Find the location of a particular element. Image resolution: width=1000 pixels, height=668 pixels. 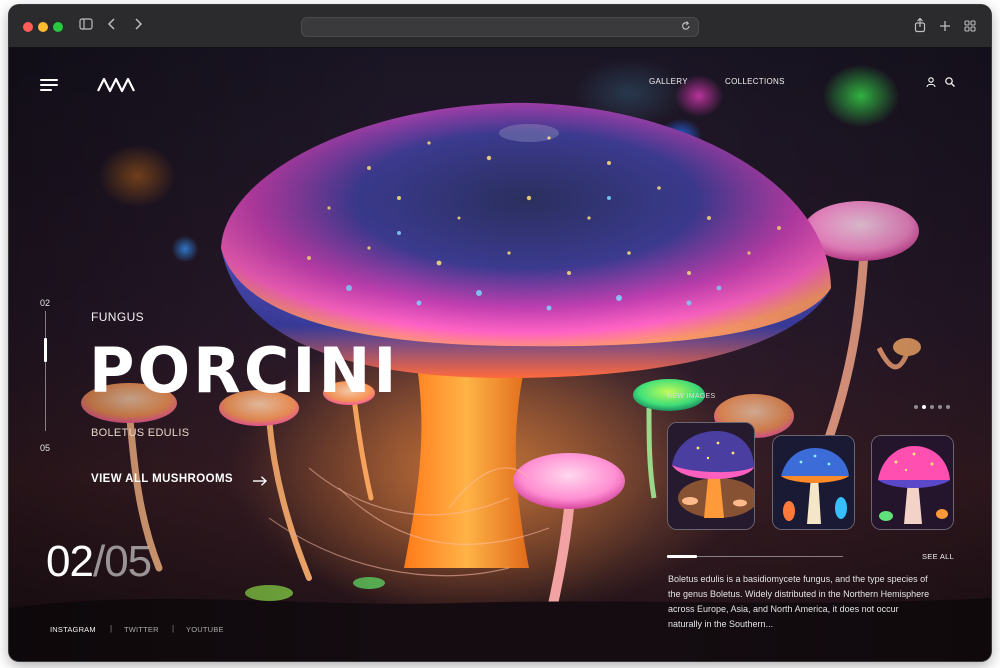

see-all-link: SEE ALL is located at coordinates (938, 556).